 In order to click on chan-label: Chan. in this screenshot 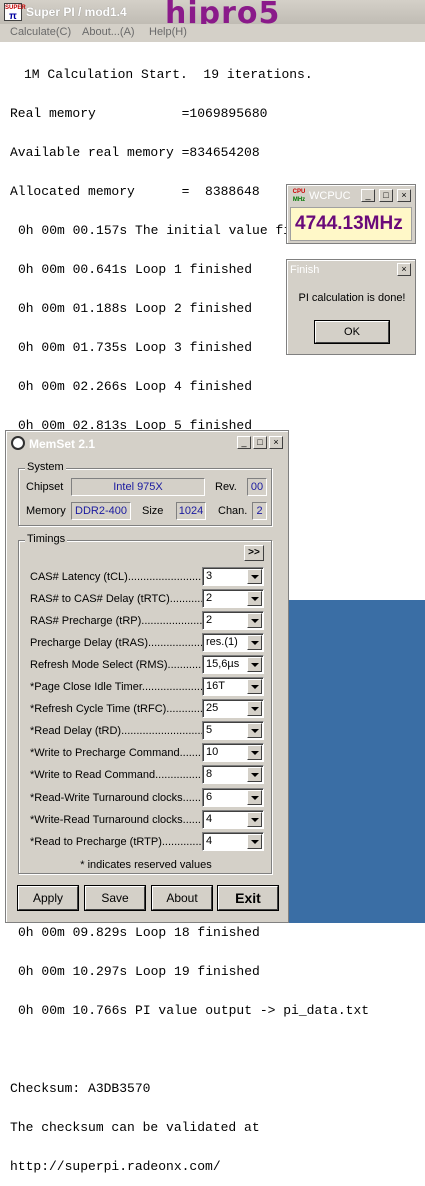, I will do `click(233, 511)`.